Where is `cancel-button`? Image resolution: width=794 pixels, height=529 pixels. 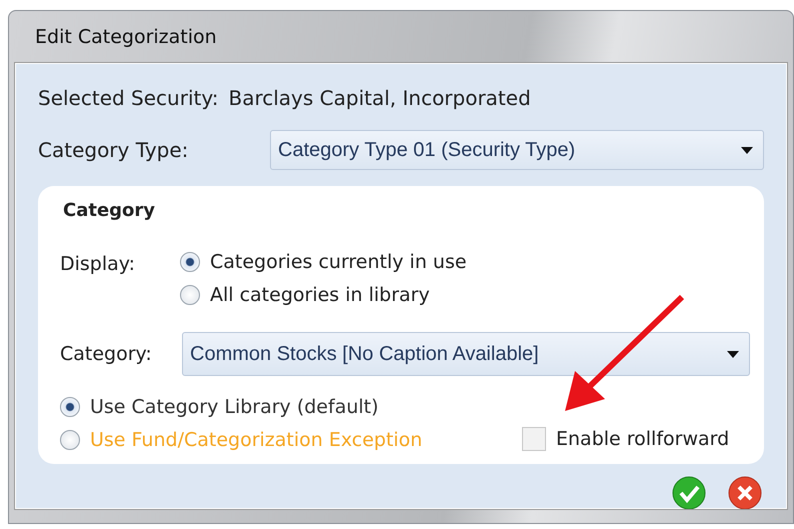 cancel-button is located at coordinates (745, 493).